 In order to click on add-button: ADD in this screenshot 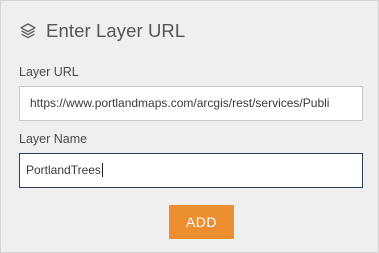, I will do `click(201, 222)`.